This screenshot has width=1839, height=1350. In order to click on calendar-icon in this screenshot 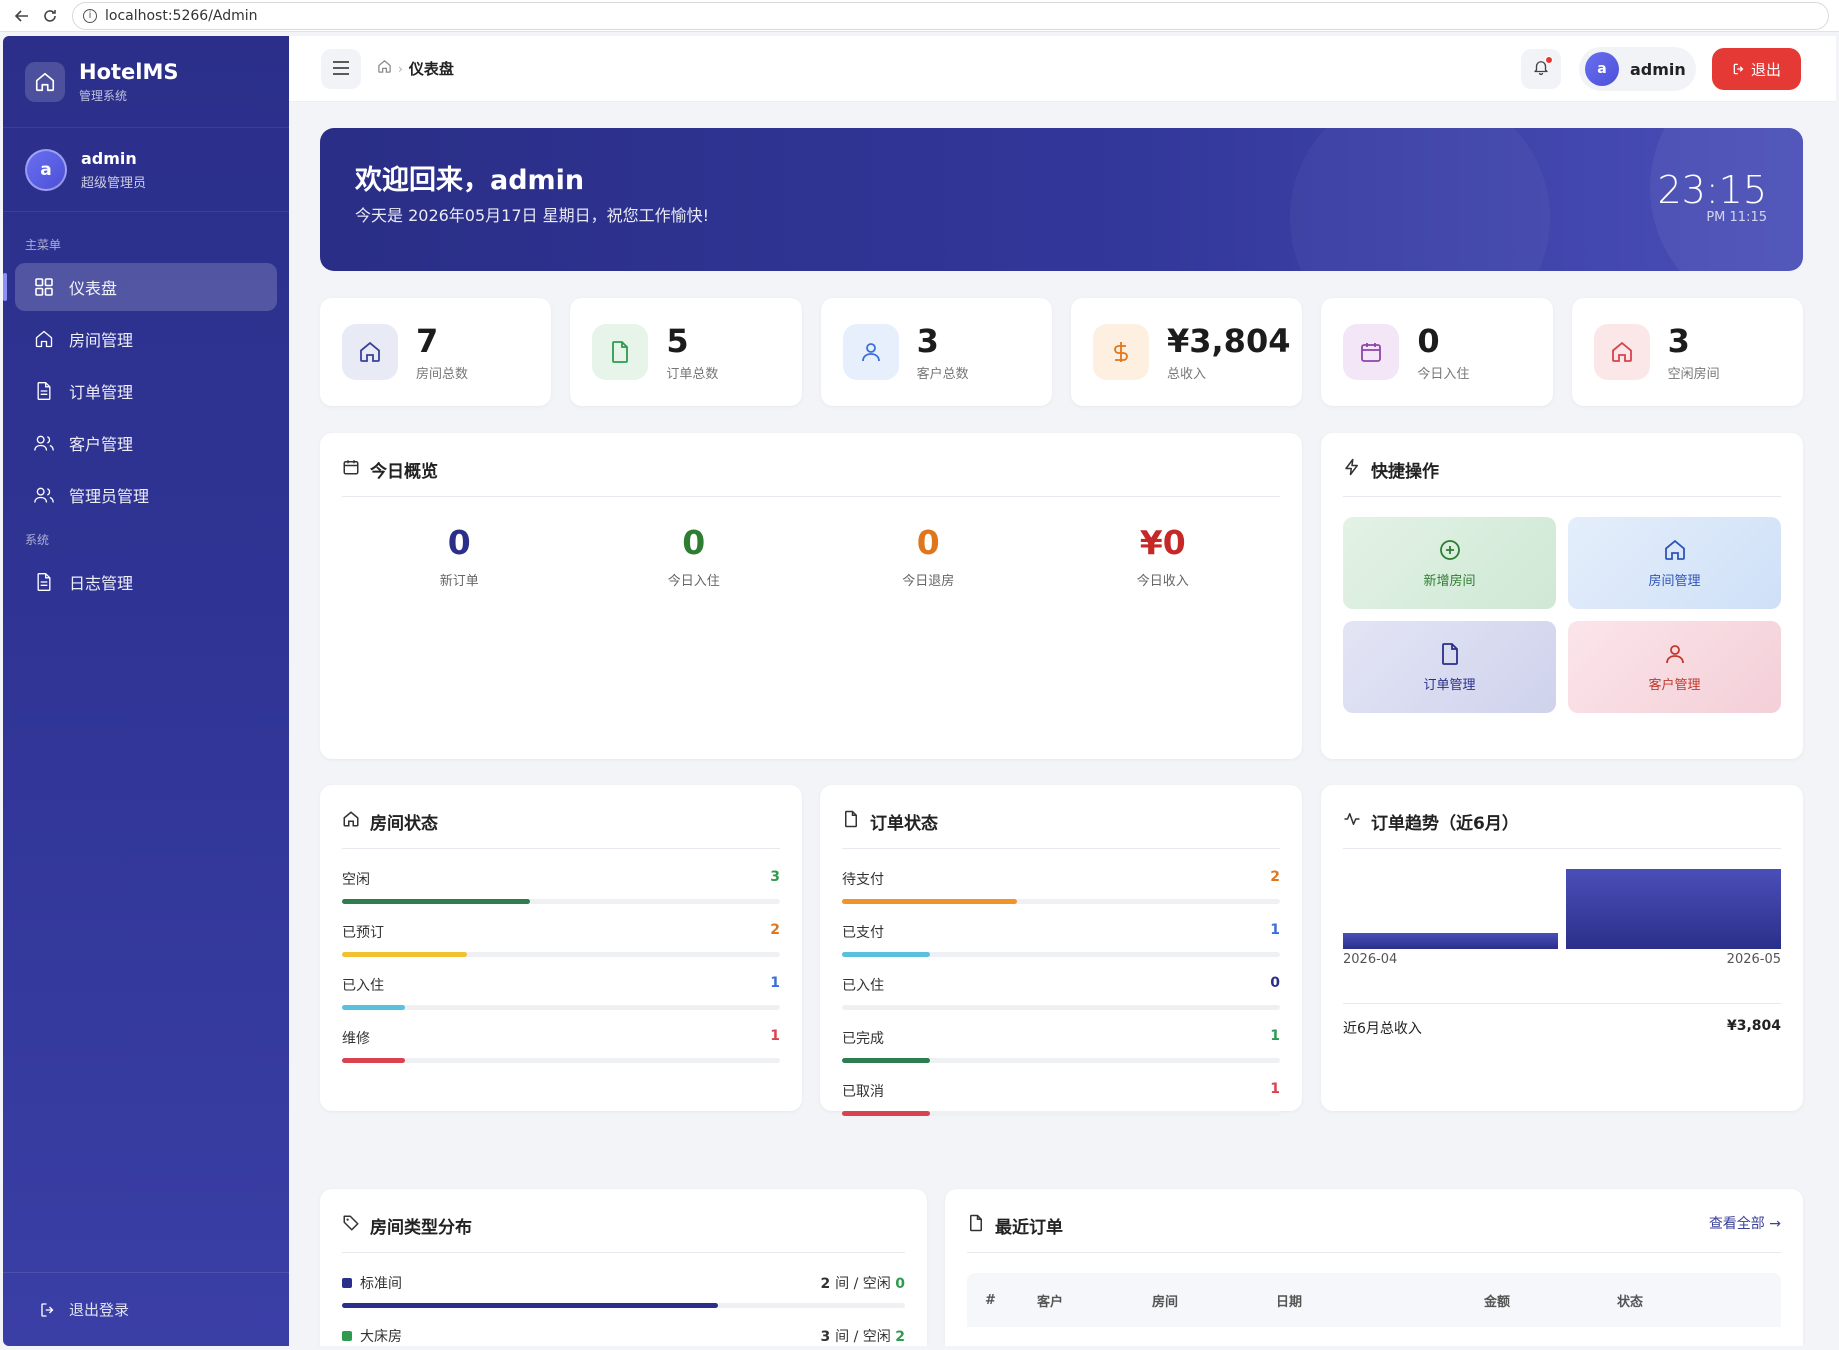, I will do `click(1371, 352)`.